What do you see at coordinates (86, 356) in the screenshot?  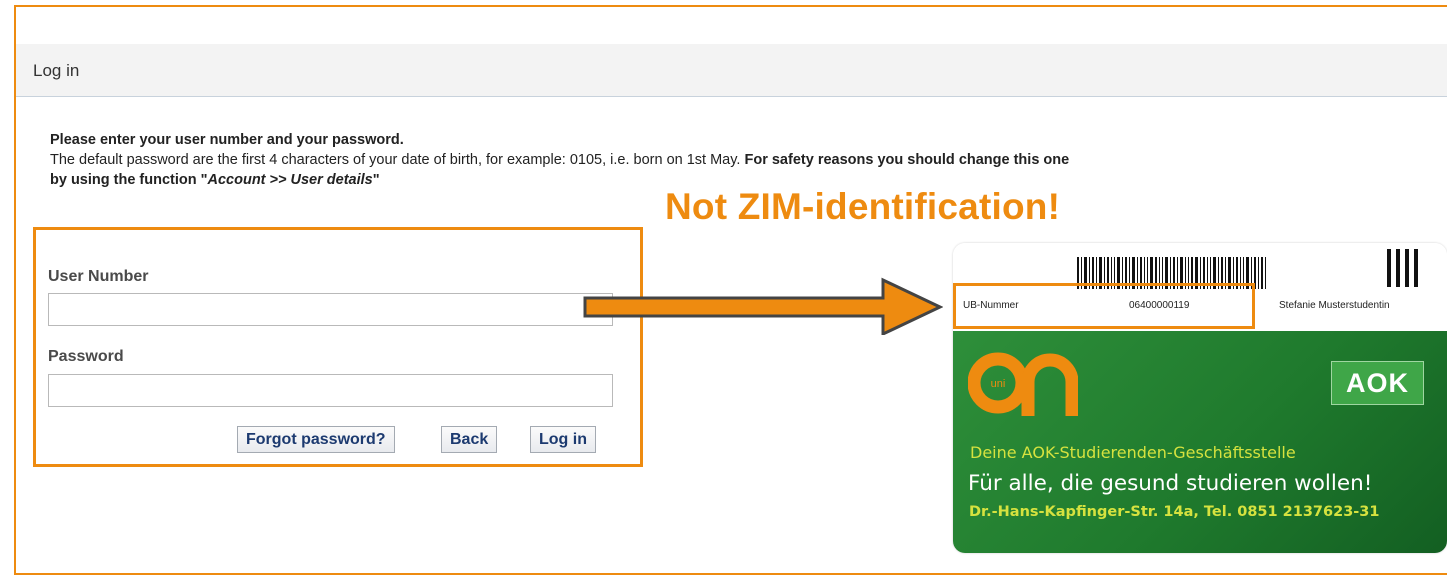 I see `password-label: Password` at bounding box center [86, 356].